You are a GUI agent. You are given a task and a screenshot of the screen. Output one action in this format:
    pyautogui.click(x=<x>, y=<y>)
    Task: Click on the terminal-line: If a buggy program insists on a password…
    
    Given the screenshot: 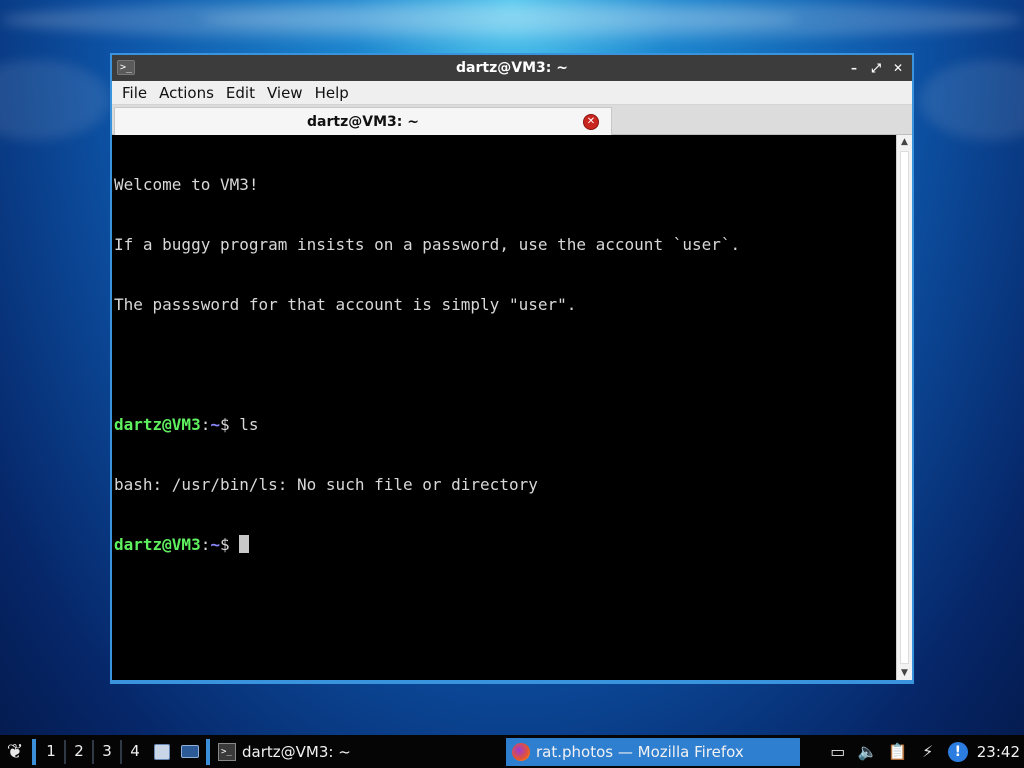 What is the action you would take?
    pyautogui.click(x=427, y=244)
    